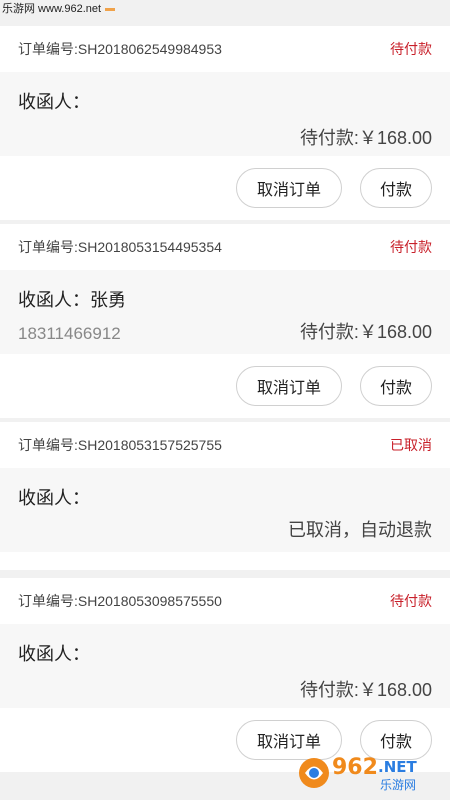  Describe the element at coordinates (120, 445) in the screenshot. I see `order-number: 订单编号:SH2018053157525755` at that location.